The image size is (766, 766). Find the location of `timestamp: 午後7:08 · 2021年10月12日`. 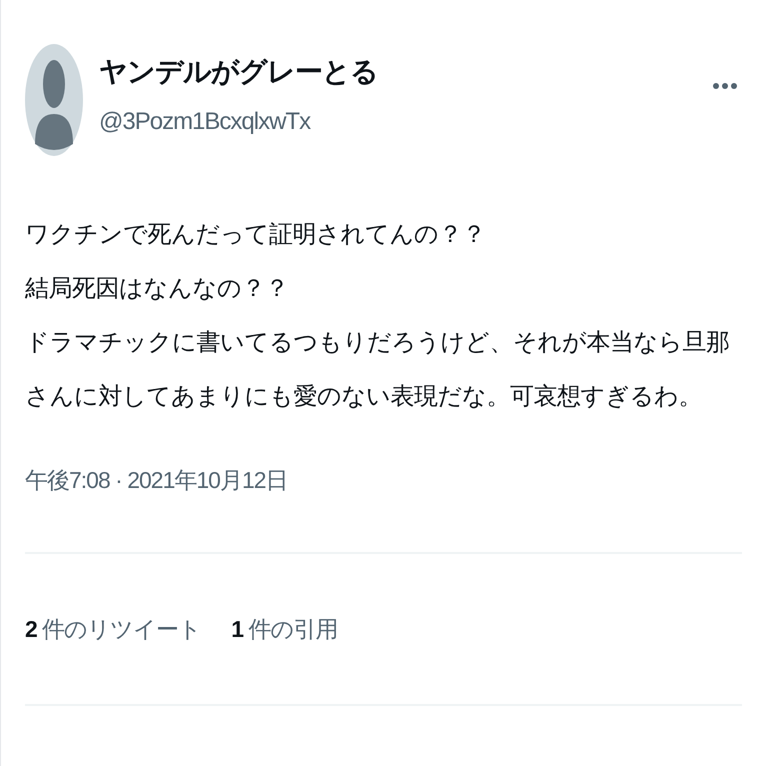

timestamp: 午後7:08 · 2021年10月12日 is located at coordinates (383, 480).